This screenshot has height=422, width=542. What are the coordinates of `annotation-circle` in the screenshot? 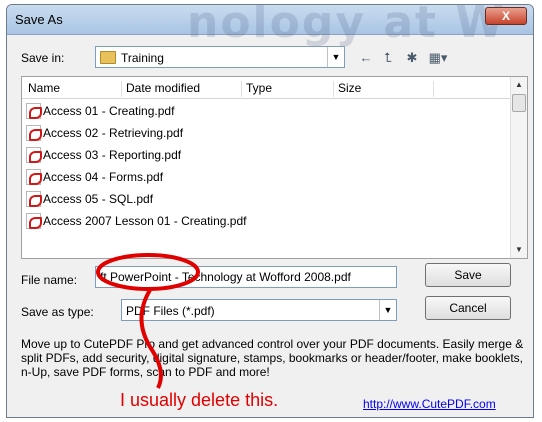 It's located at (148, 272).